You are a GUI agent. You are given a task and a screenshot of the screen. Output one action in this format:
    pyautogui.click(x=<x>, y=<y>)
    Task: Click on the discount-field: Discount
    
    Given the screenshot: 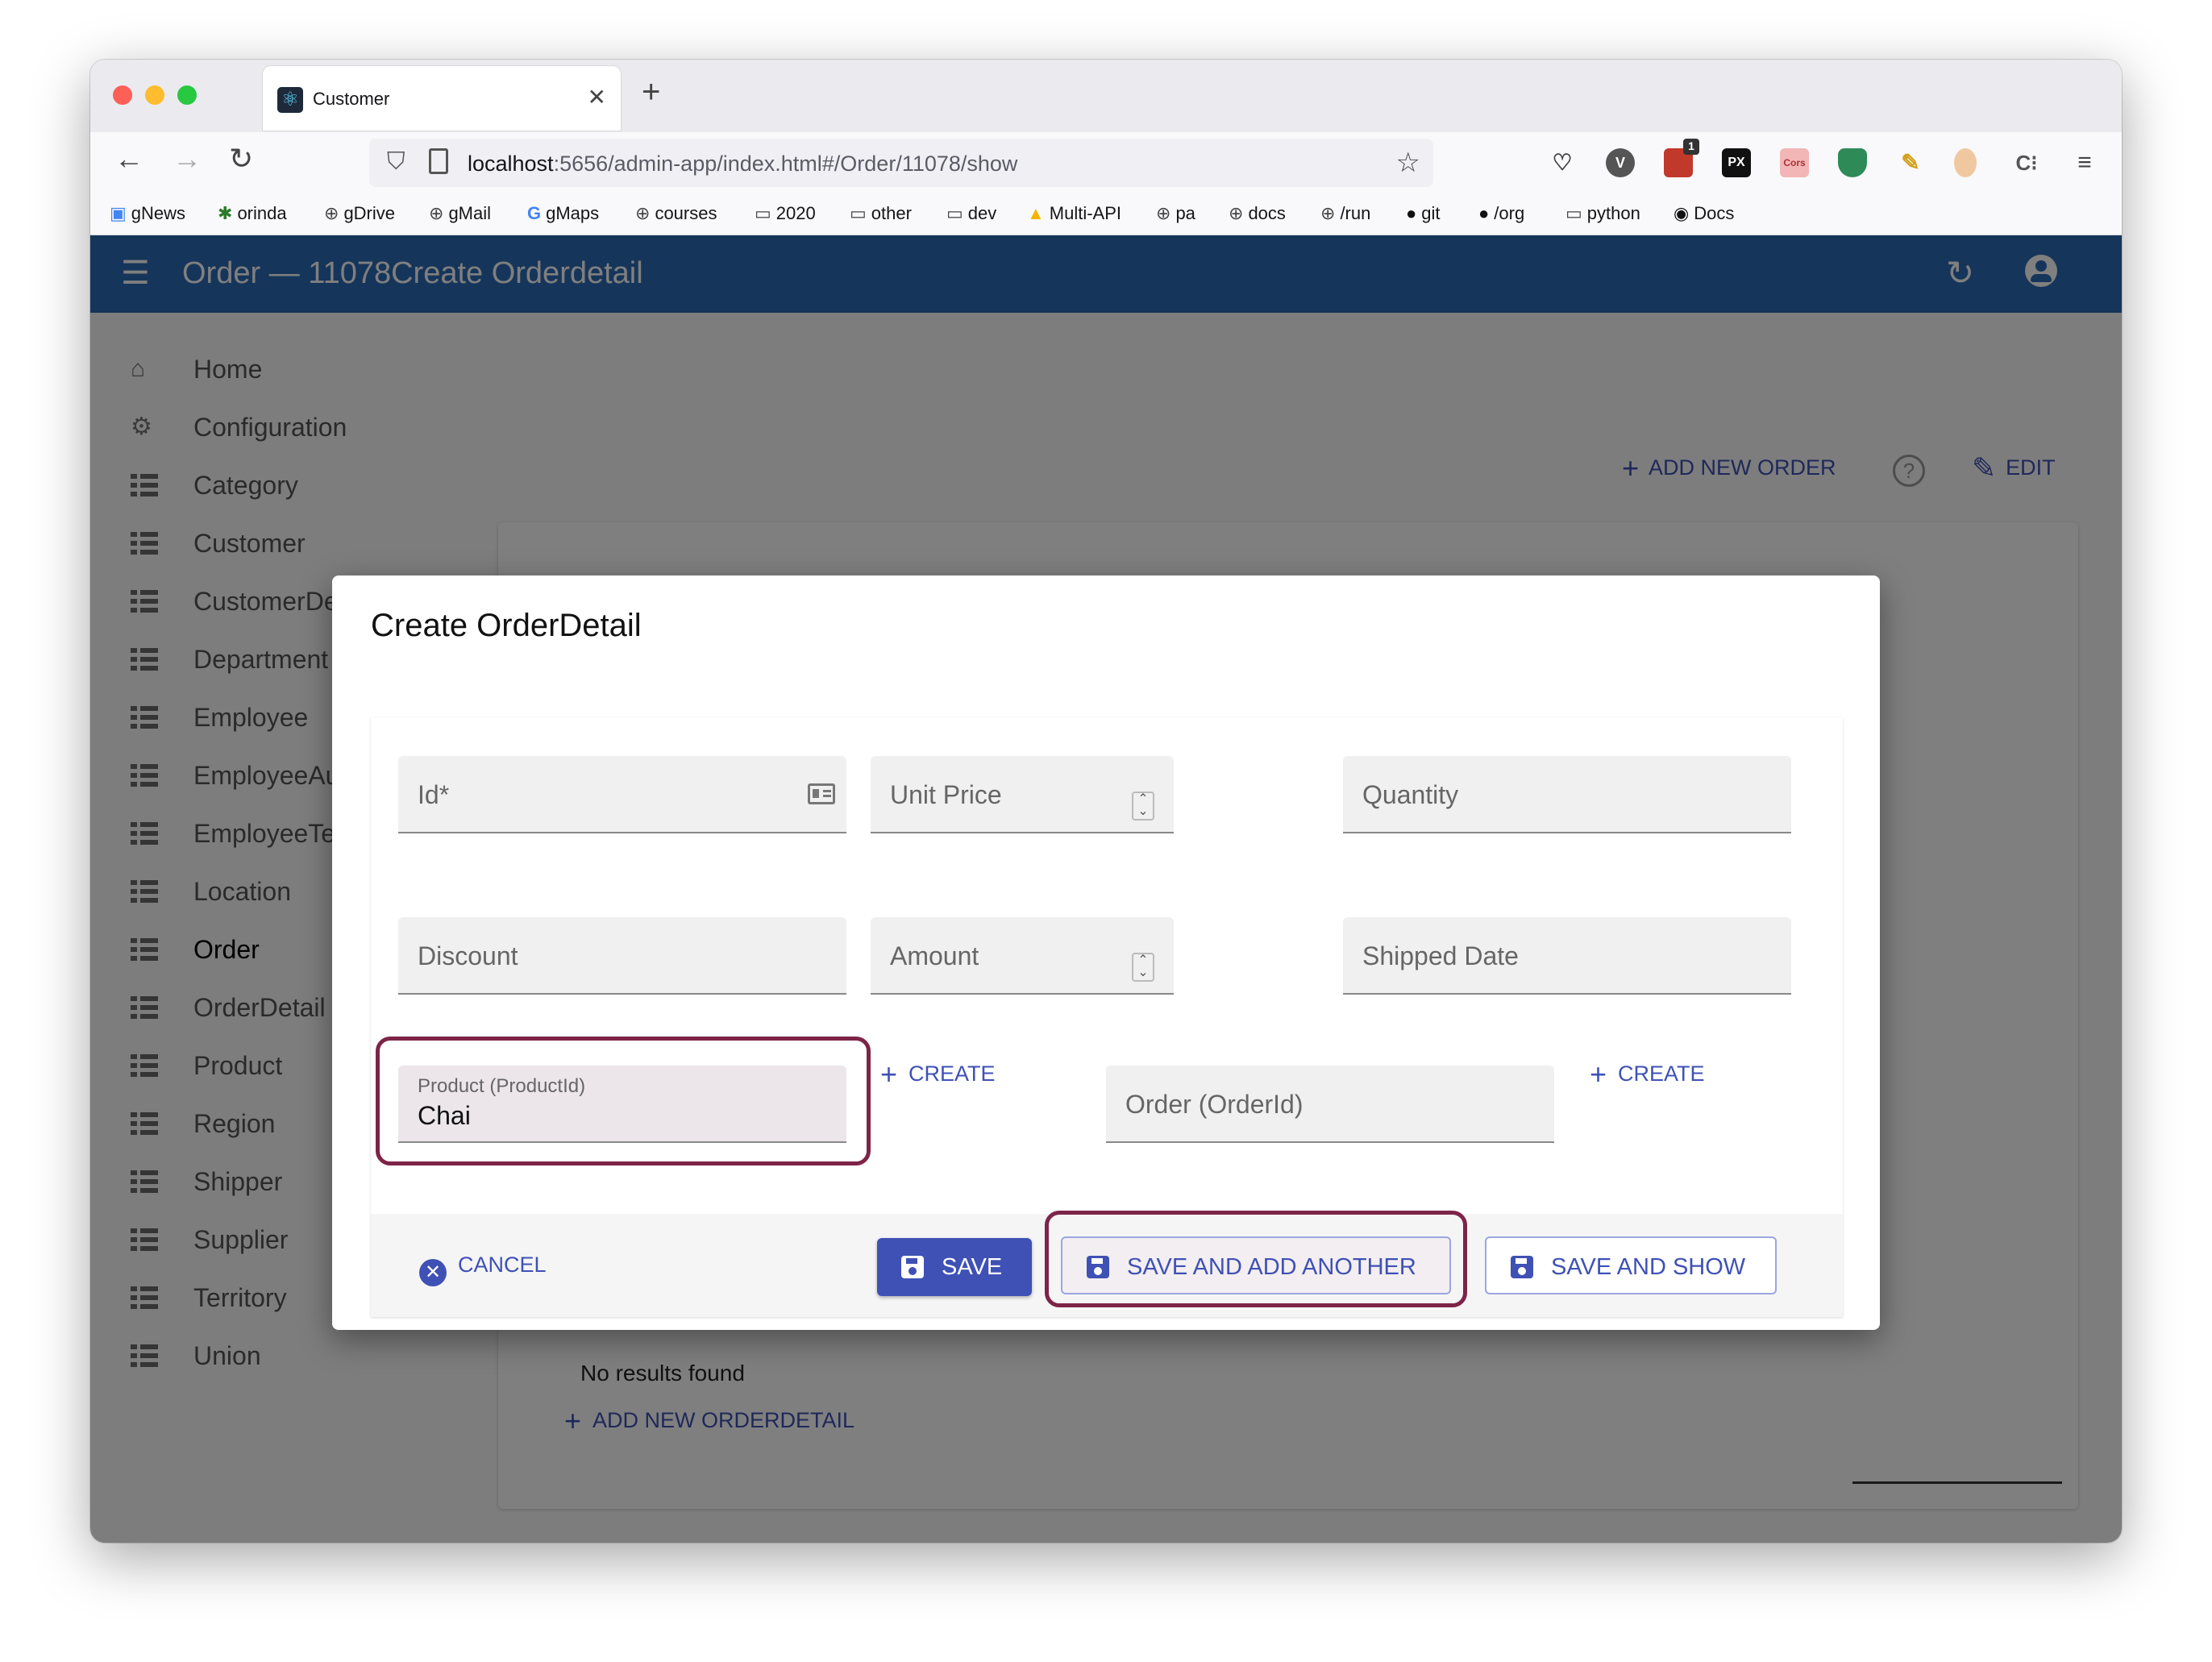 What is the action you would take?
    pyautogui.click(x=622, y=956)
    